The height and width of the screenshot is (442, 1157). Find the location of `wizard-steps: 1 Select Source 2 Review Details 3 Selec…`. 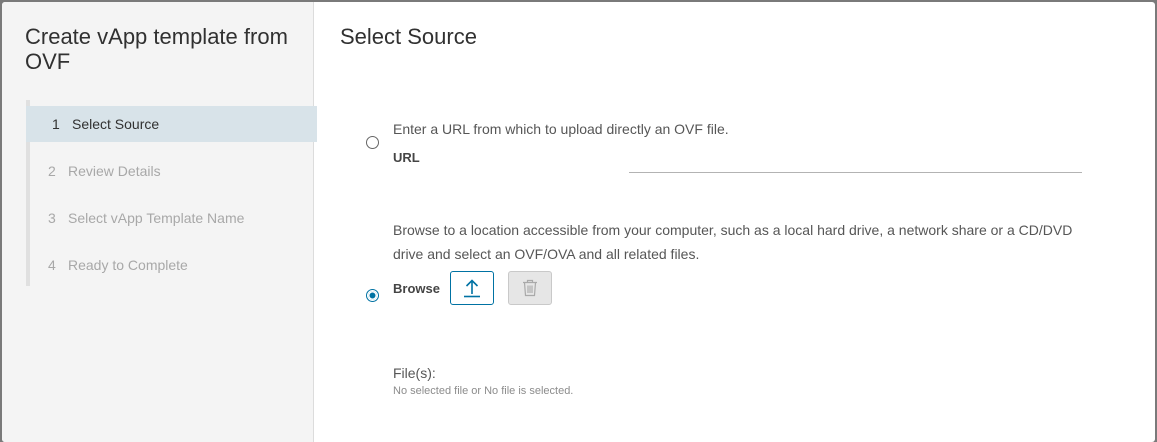

wizard-steps: 1 Select Source 2 Review Details 3 Selec… is located at coordinates (171, 193).